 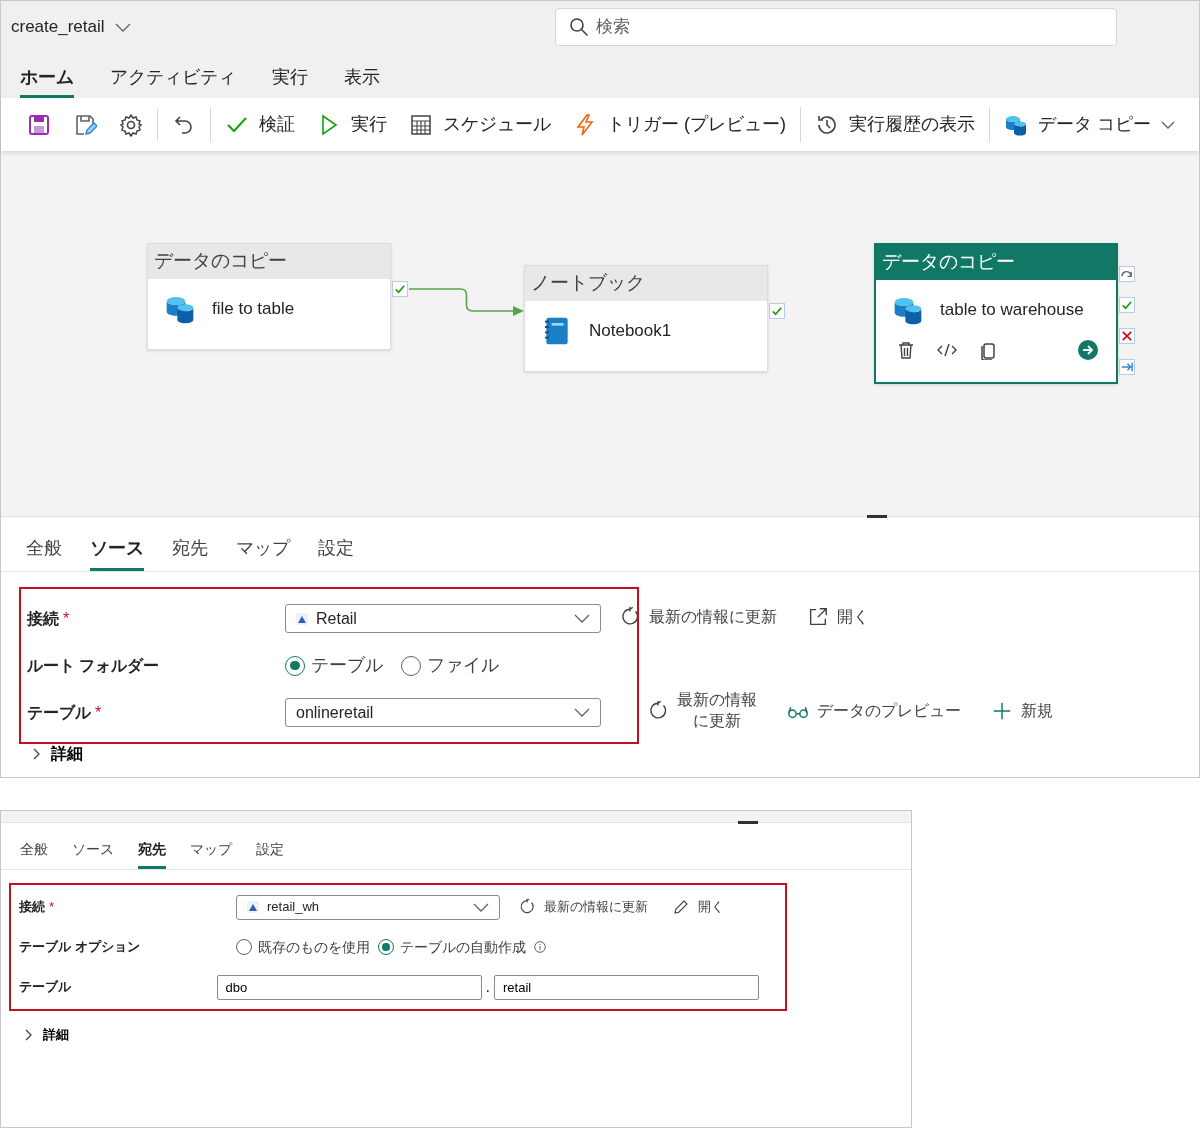 I want to click on radio-option: テーブルの自動作成, so click(x=452, y=947).